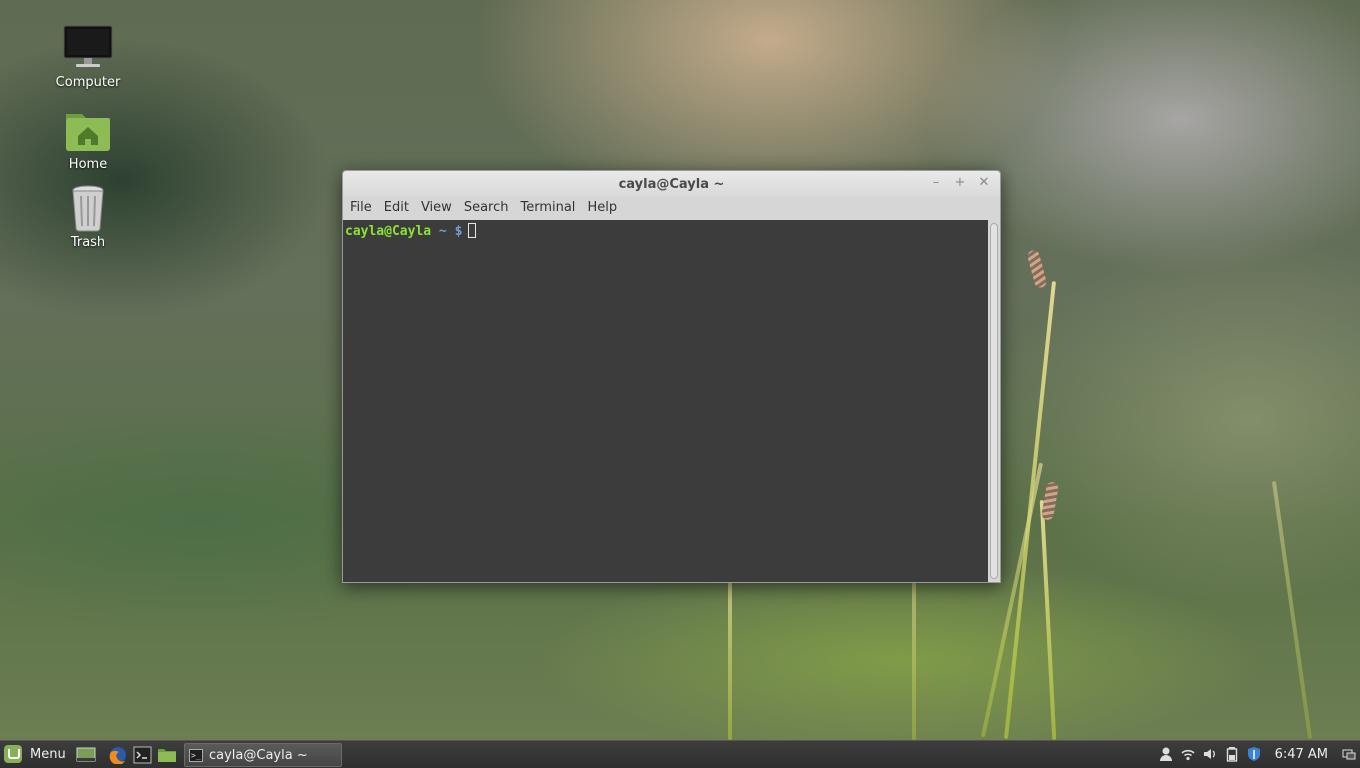 The image size is (1360, 768). I want to click on minimize-button: –, so click(936, 183).